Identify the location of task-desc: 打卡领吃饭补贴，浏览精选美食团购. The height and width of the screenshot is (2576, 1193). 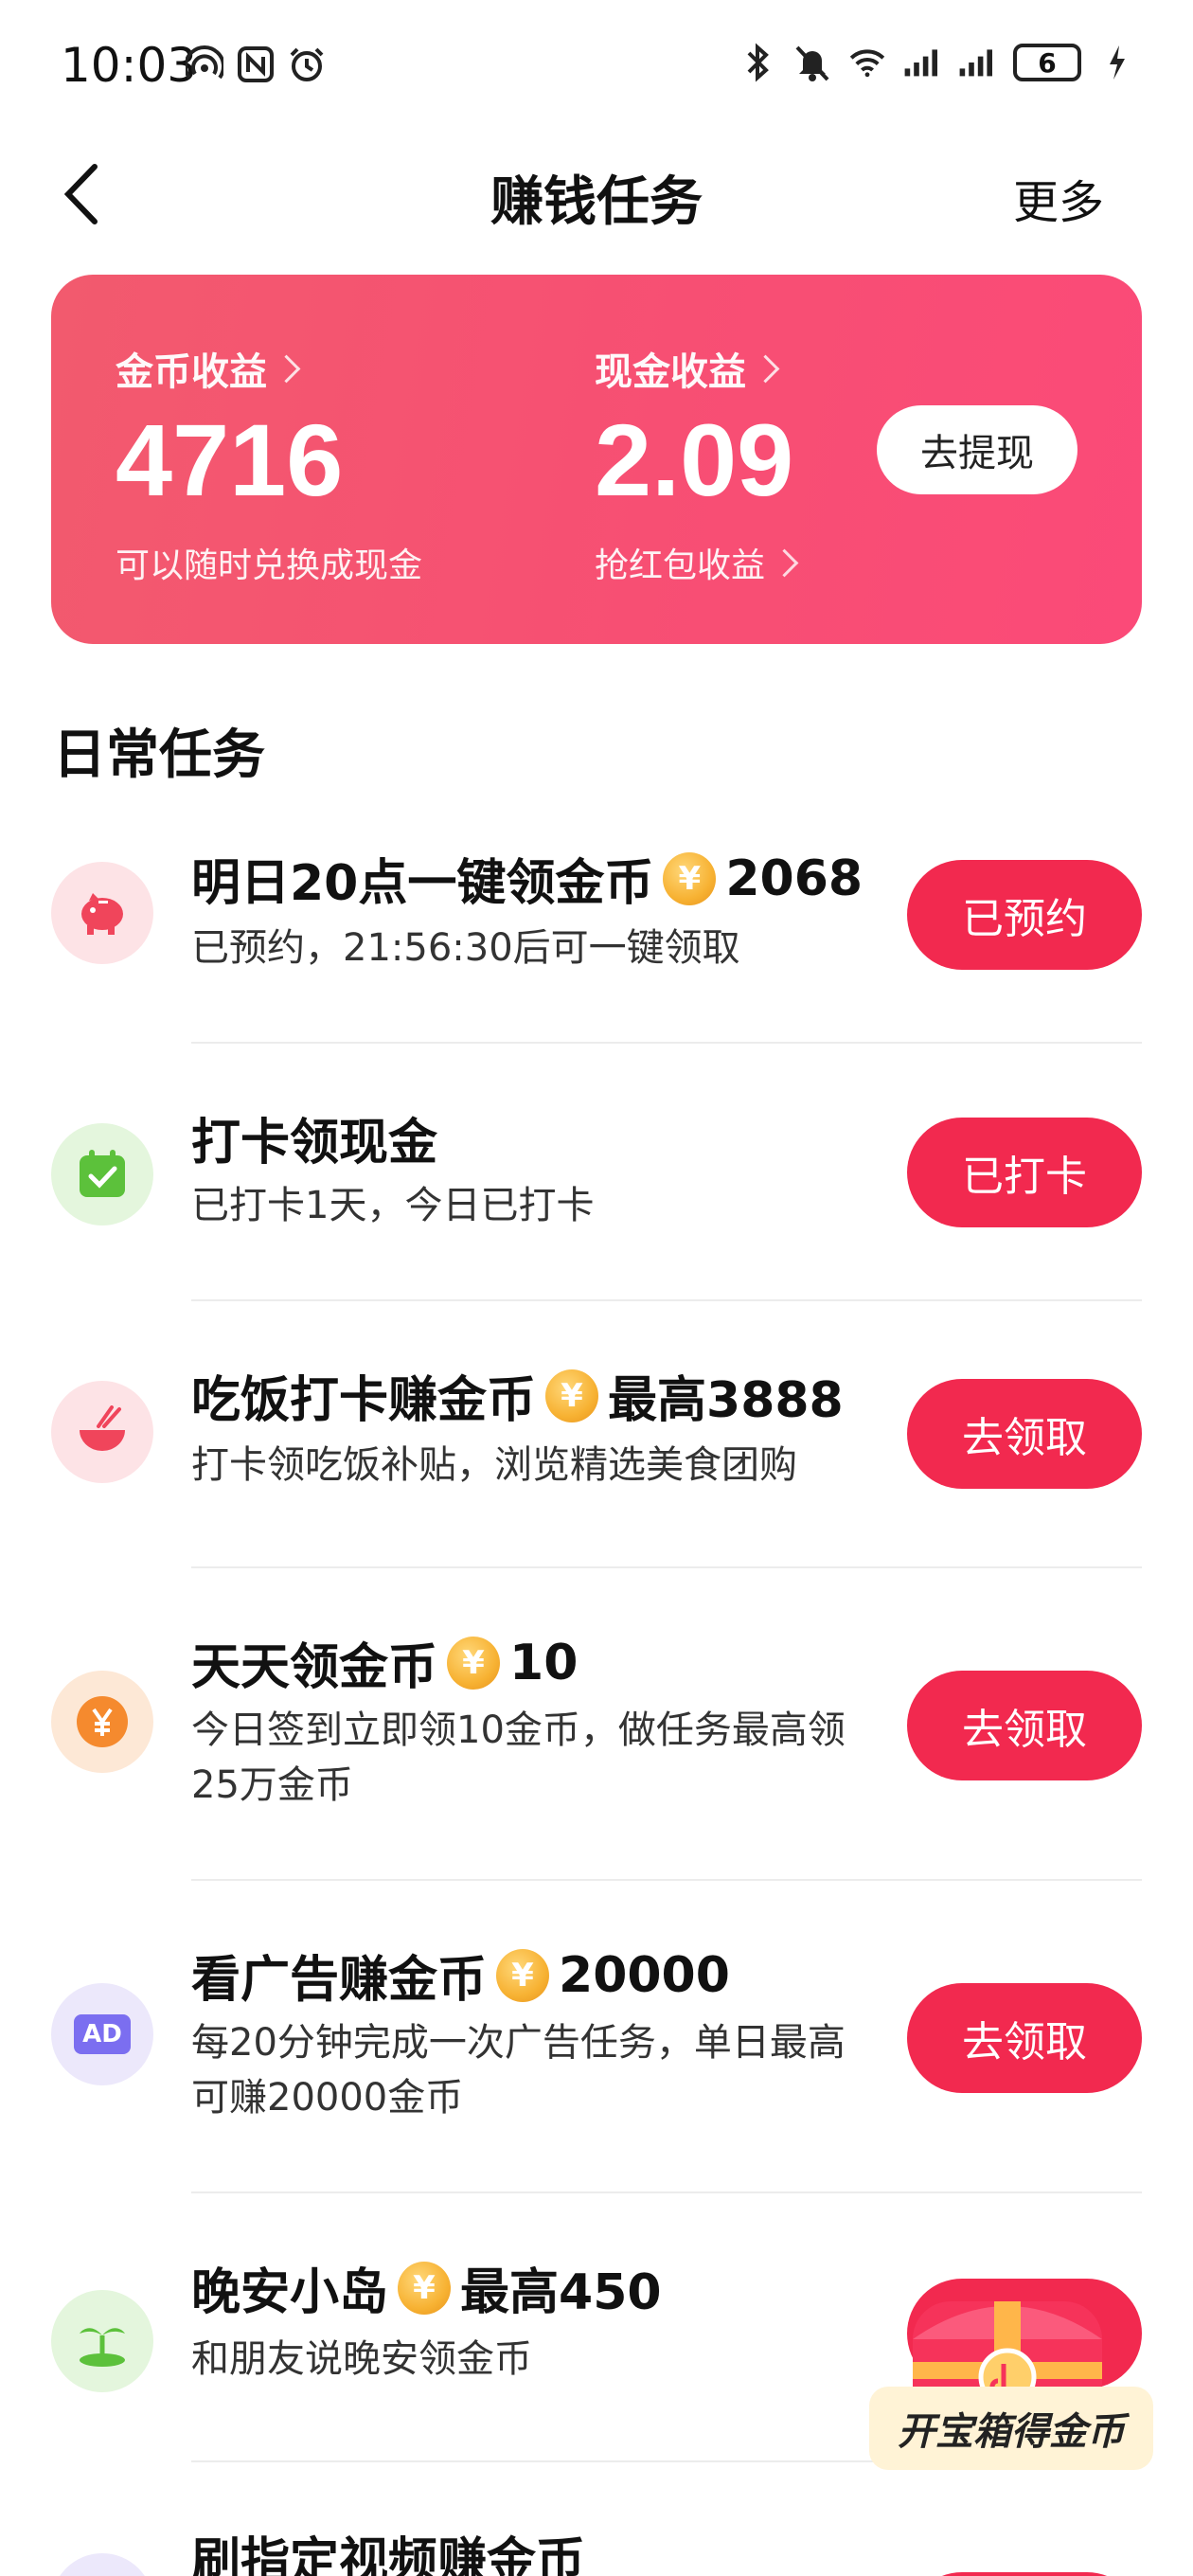
(494, 1465).